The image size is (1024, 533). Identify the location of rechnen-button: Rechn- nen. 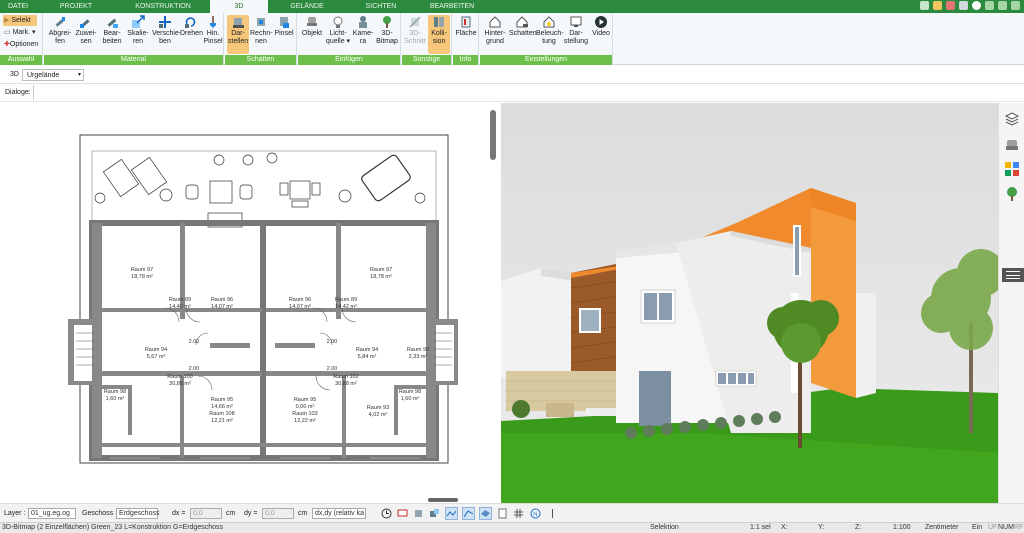
(261, 30).